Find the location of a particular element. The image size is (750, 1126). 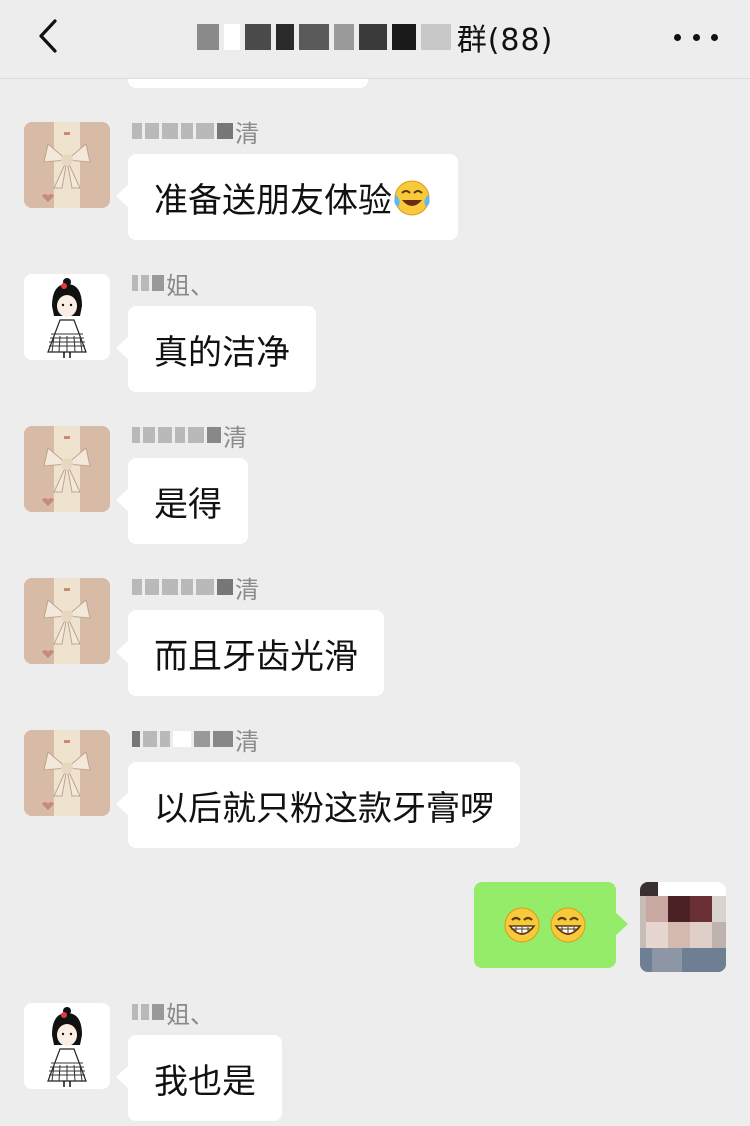

message-text: 真的洁净 is located at coordinates (222, 352).